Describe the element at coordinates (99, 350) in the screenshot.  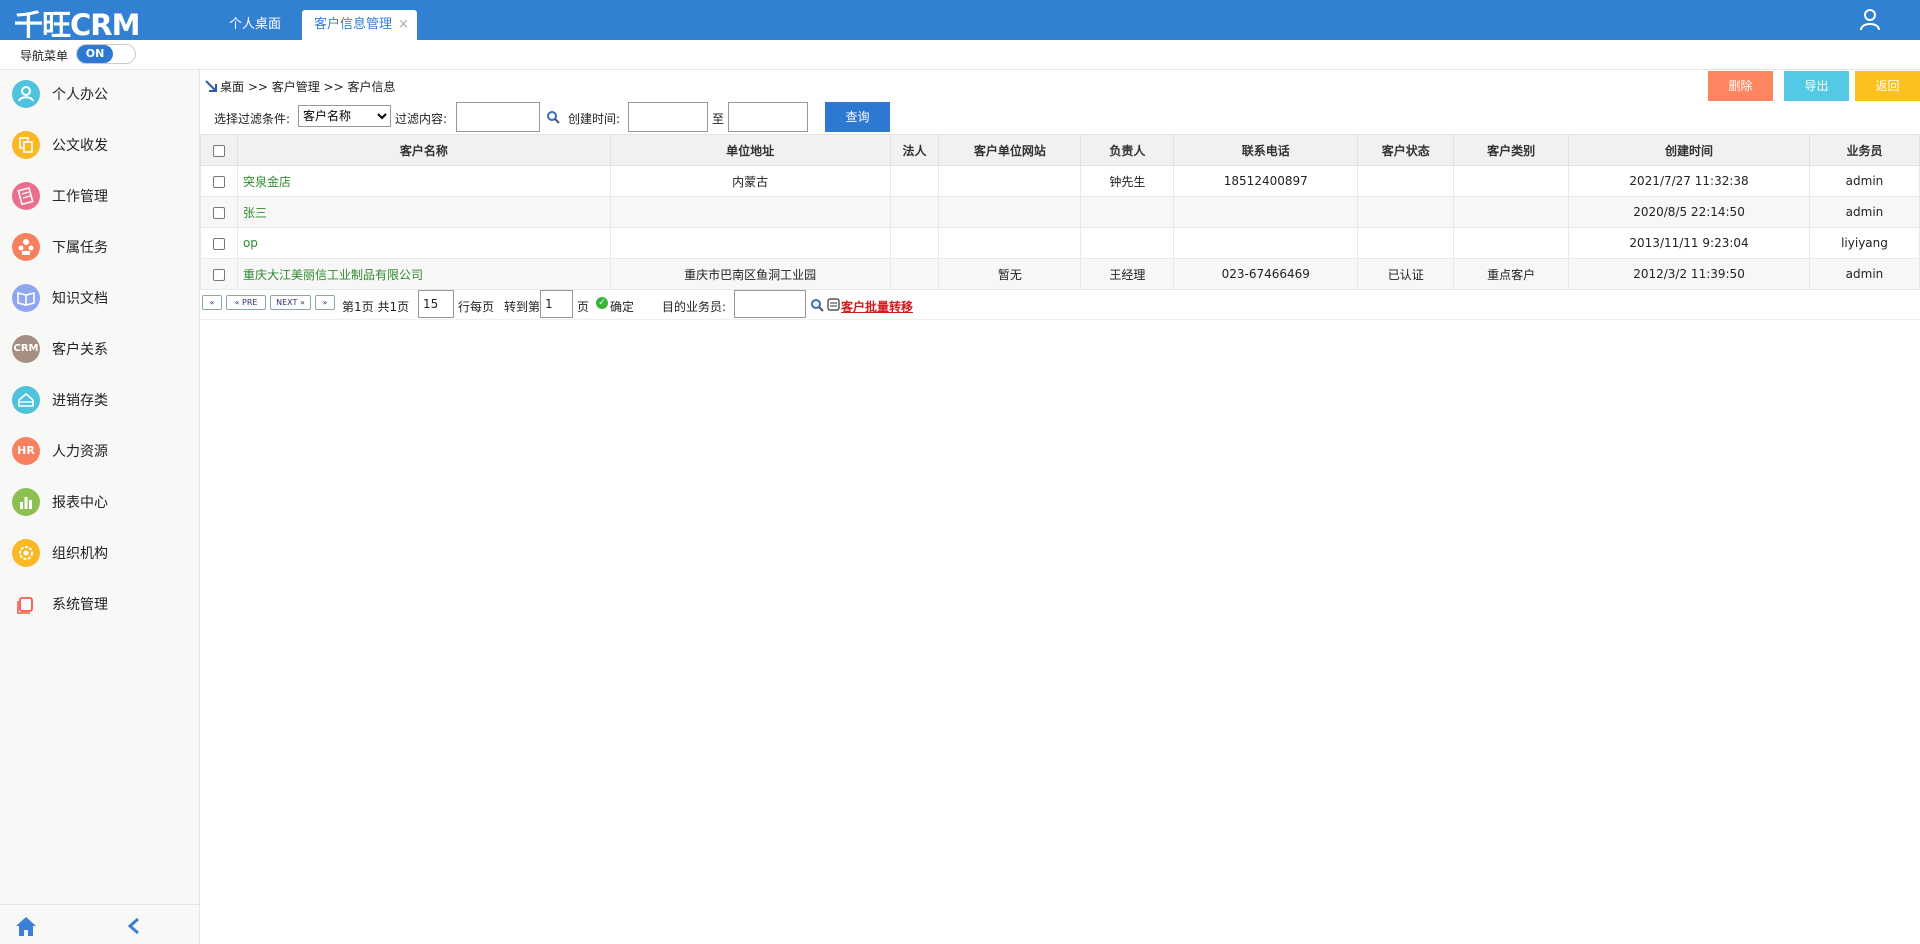
I see `sidebar-item-customer-relations: CRM 客户关系` at that location.